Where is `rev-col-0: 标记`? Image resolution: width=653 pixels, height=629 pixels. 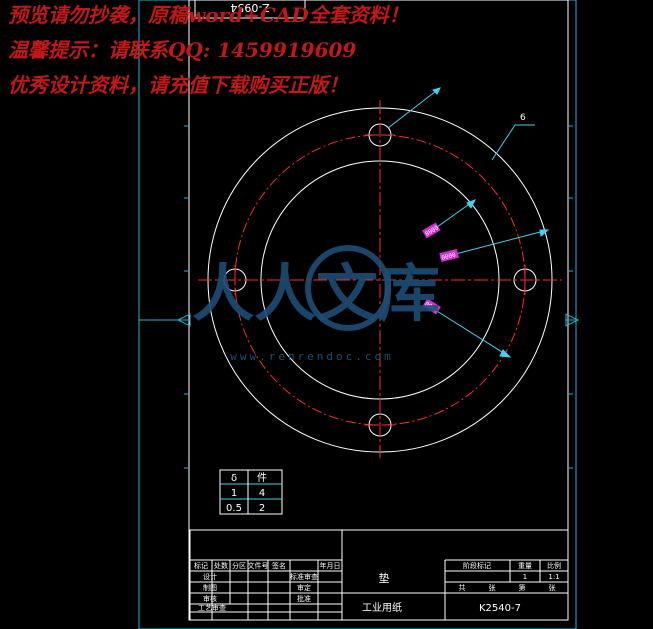 rev-col-0: 标记 is located at coordinates (201, 565).